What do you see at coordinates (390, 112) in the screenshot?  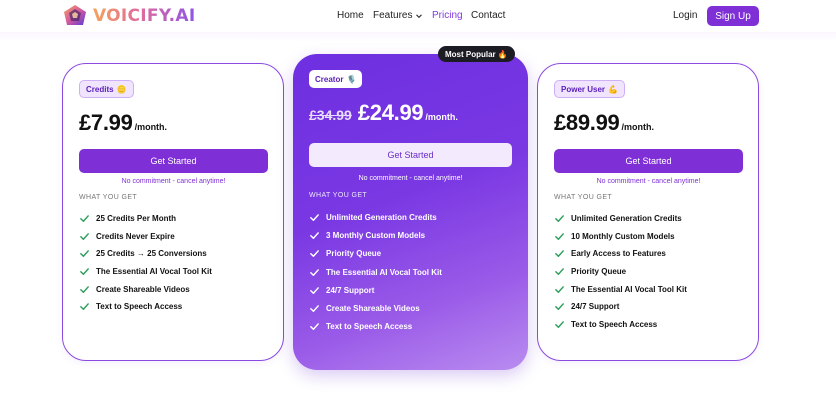 I see `plan-price: £24.99` at bounding box center [390, 112].